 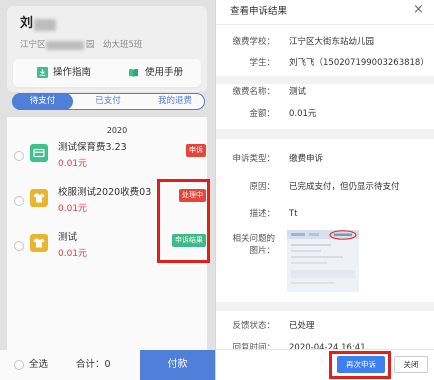 What do you see at coordinates (293, 214) in the screenshot?
I see `description-value: Tt` at bounding box center [293, 214].